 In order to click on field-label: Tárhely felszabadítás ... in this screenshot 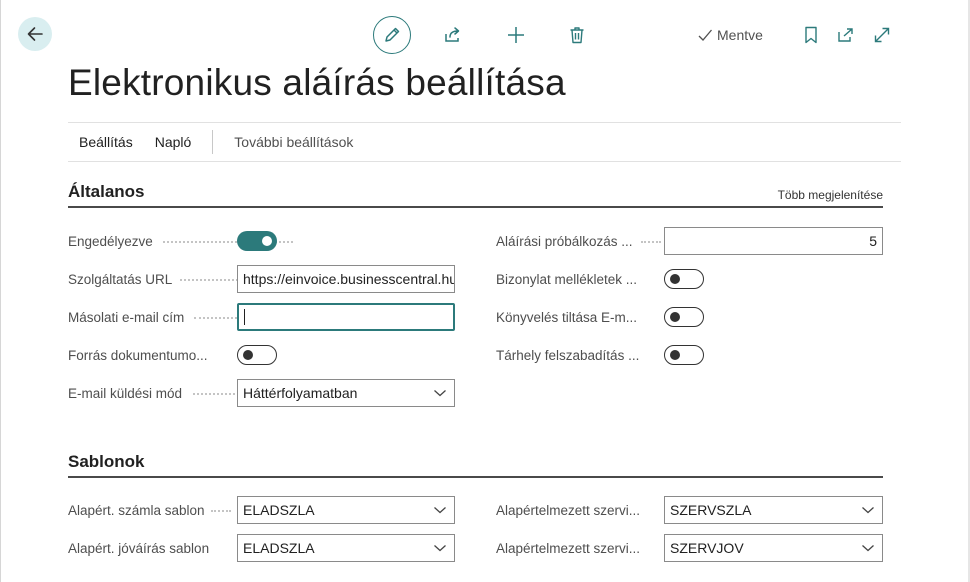, I will do `click(568, 355)`.